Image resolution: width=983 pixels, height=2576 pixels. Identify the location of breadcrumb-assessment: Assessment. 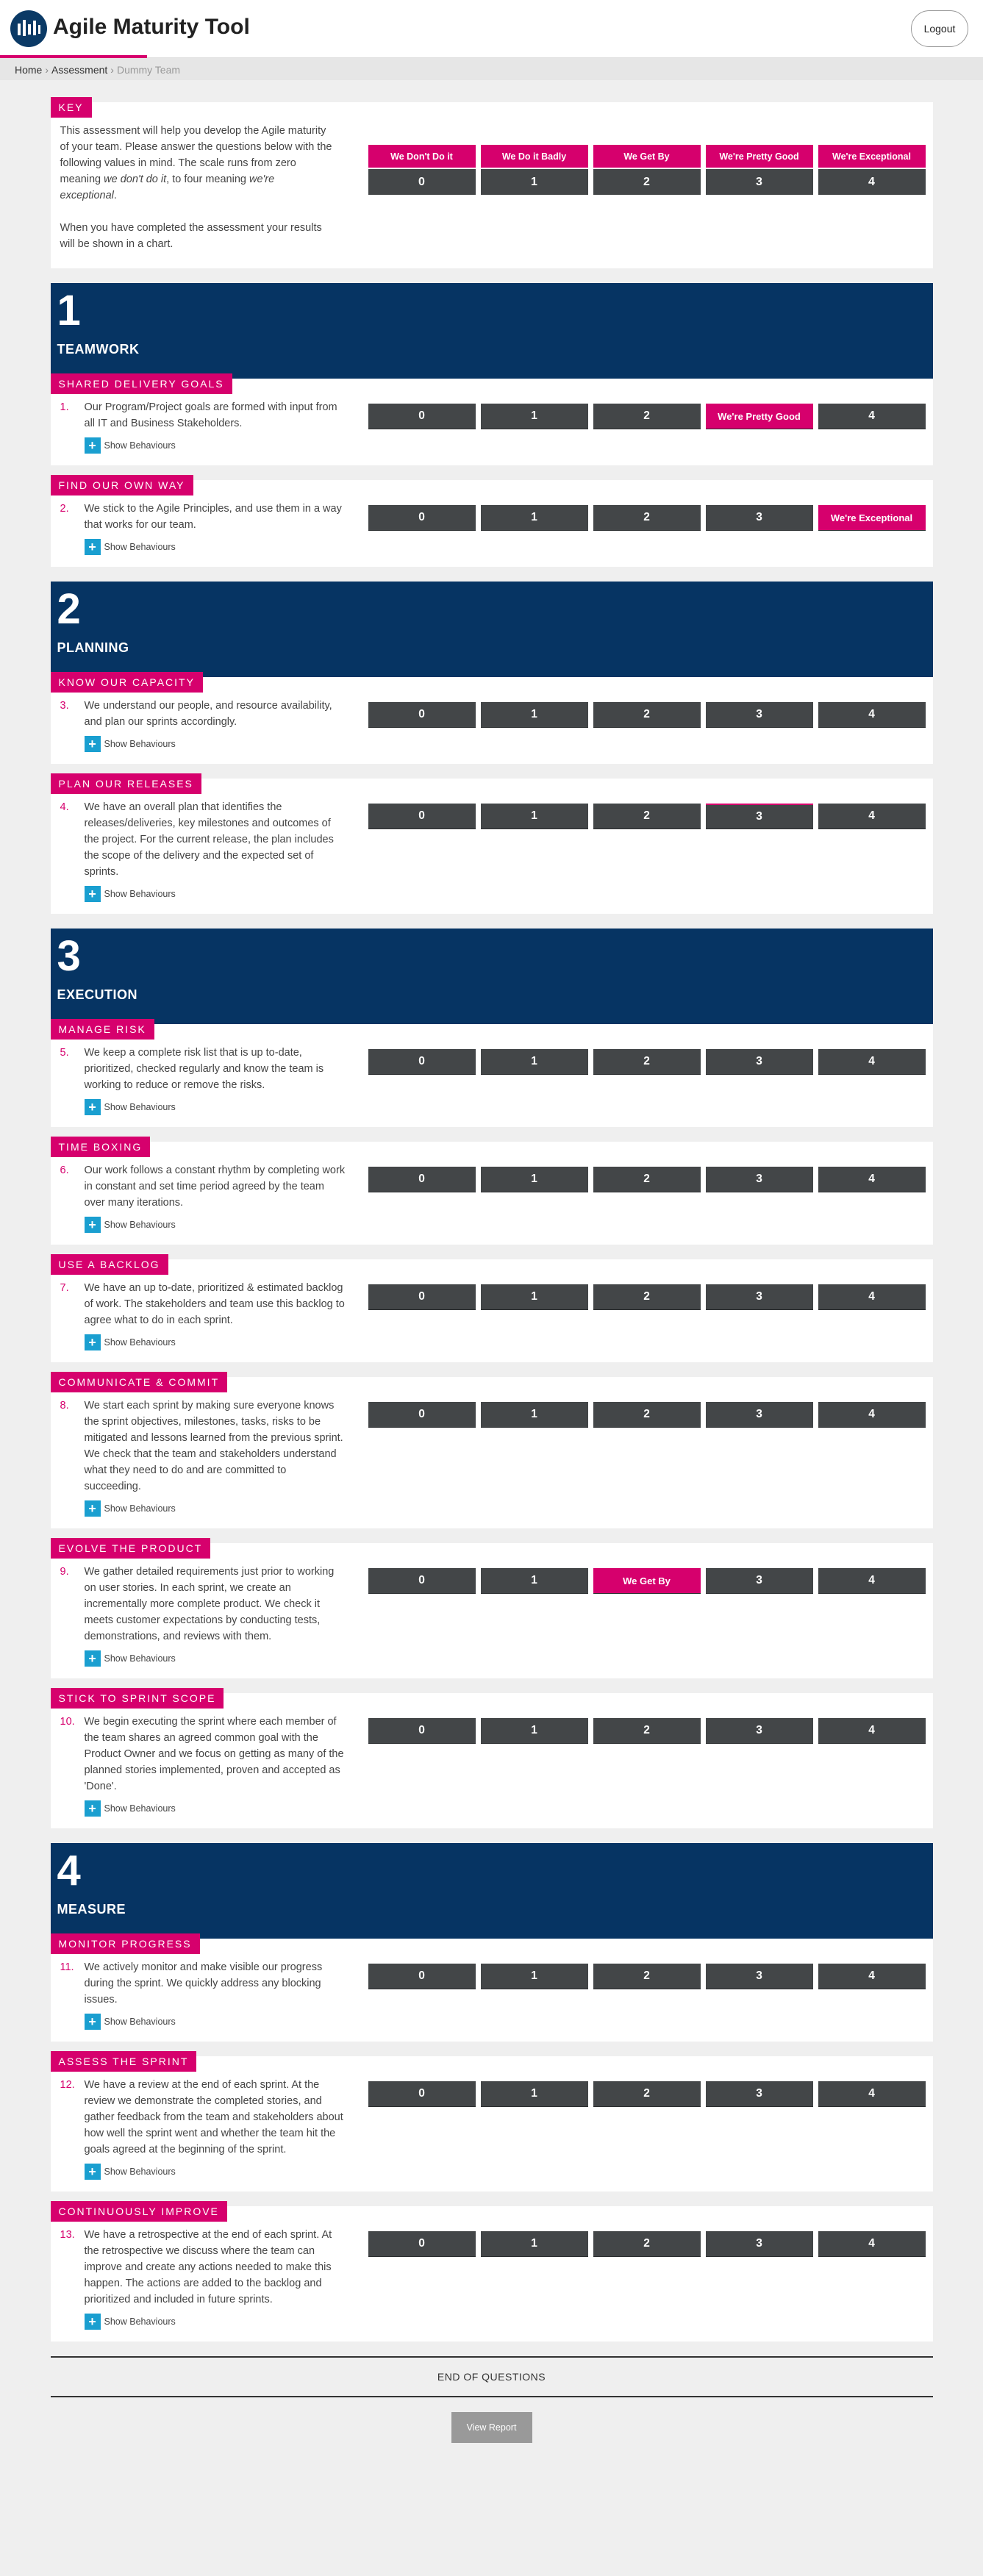
(79, 70).